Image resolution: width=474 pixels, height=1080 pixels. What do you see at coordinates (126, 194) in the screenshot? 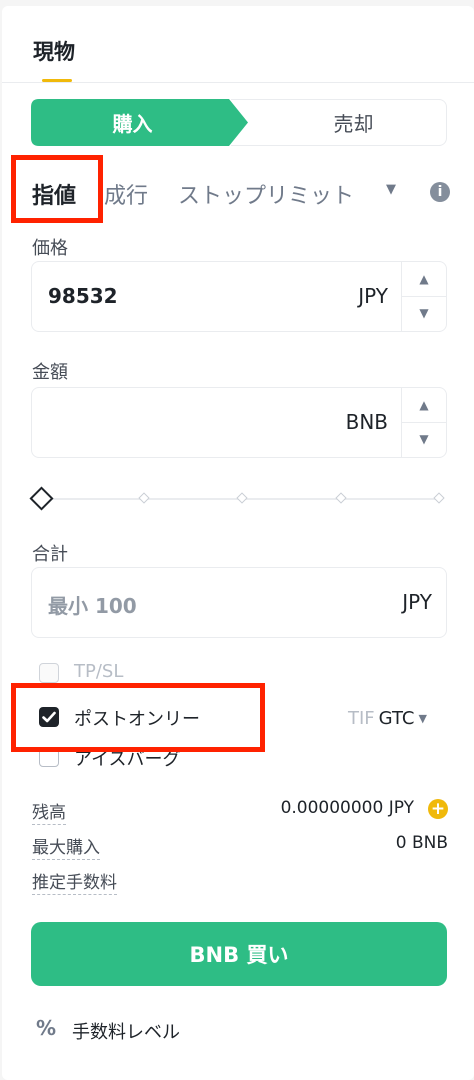
I see `order-type-market: 成行` at bounding box center [126, 194].